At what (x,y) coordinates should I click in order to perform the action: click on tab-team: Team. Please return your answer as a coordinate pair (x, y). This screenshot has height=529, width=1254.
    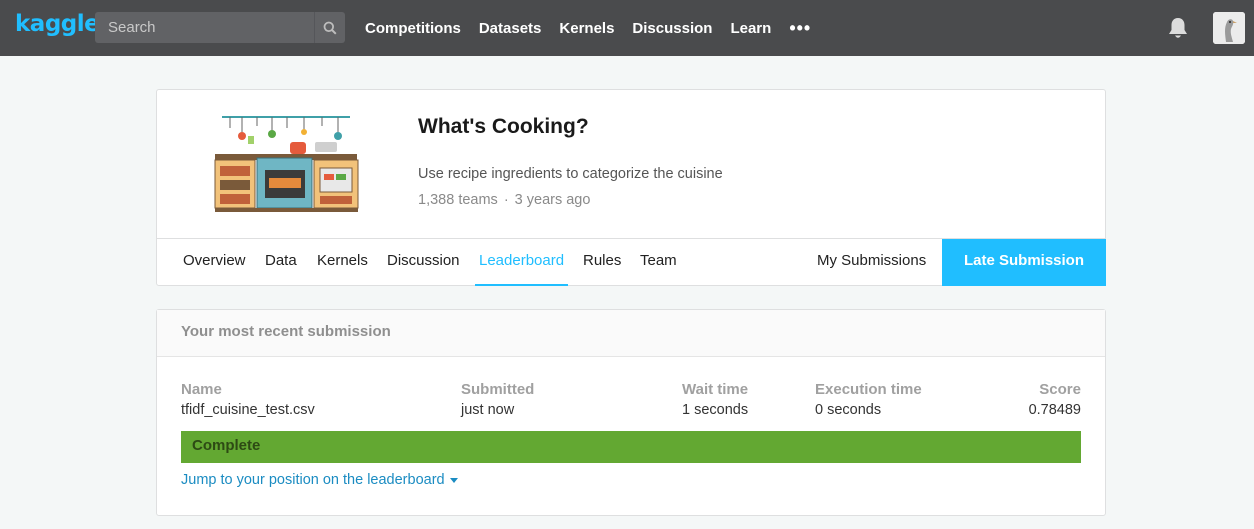
    Looking at the image, I should click on (658, 262).